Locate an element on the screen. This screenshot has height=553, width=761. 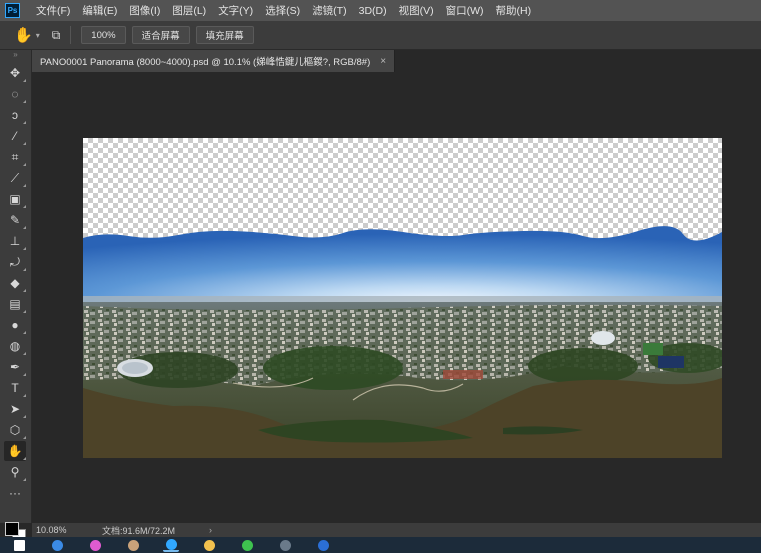
hand-tool-icon: ✋ is located at coordinates (15, 451).